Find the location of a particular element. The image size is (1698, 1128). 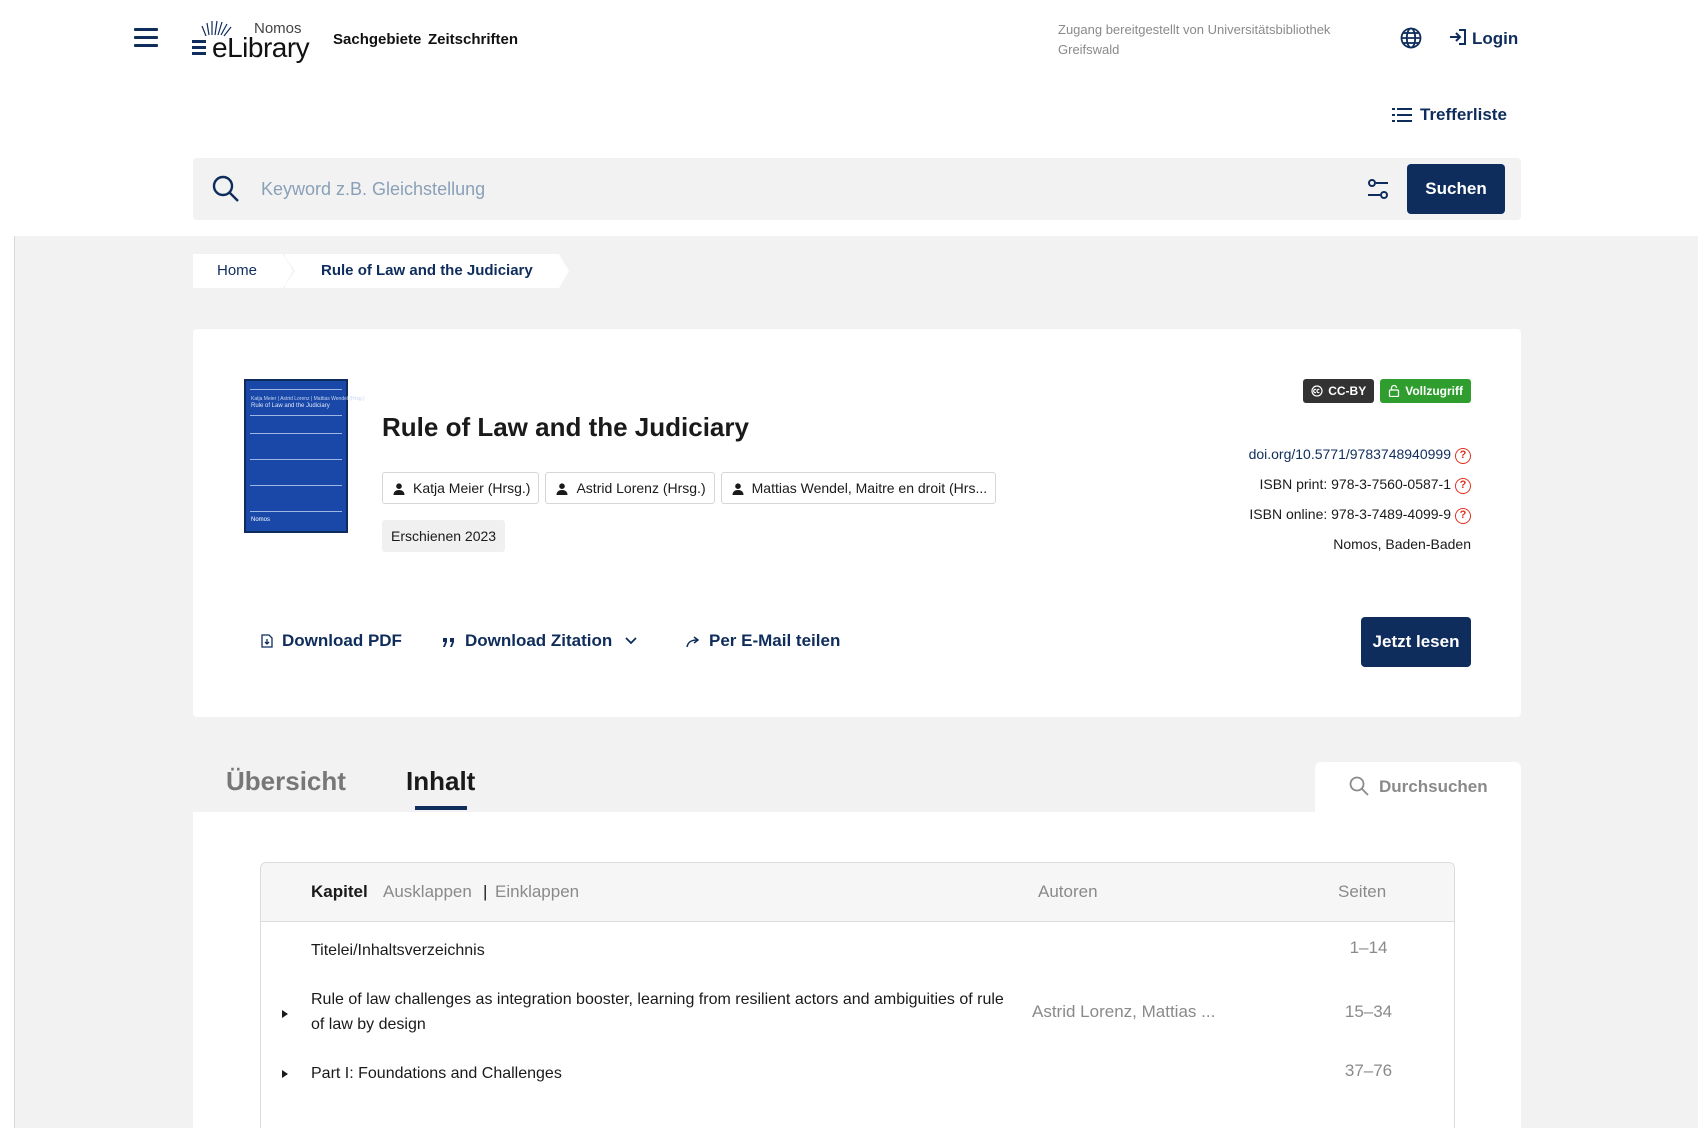

trefferliste-label: Trefferliste is located at coordinates (1463, 114).